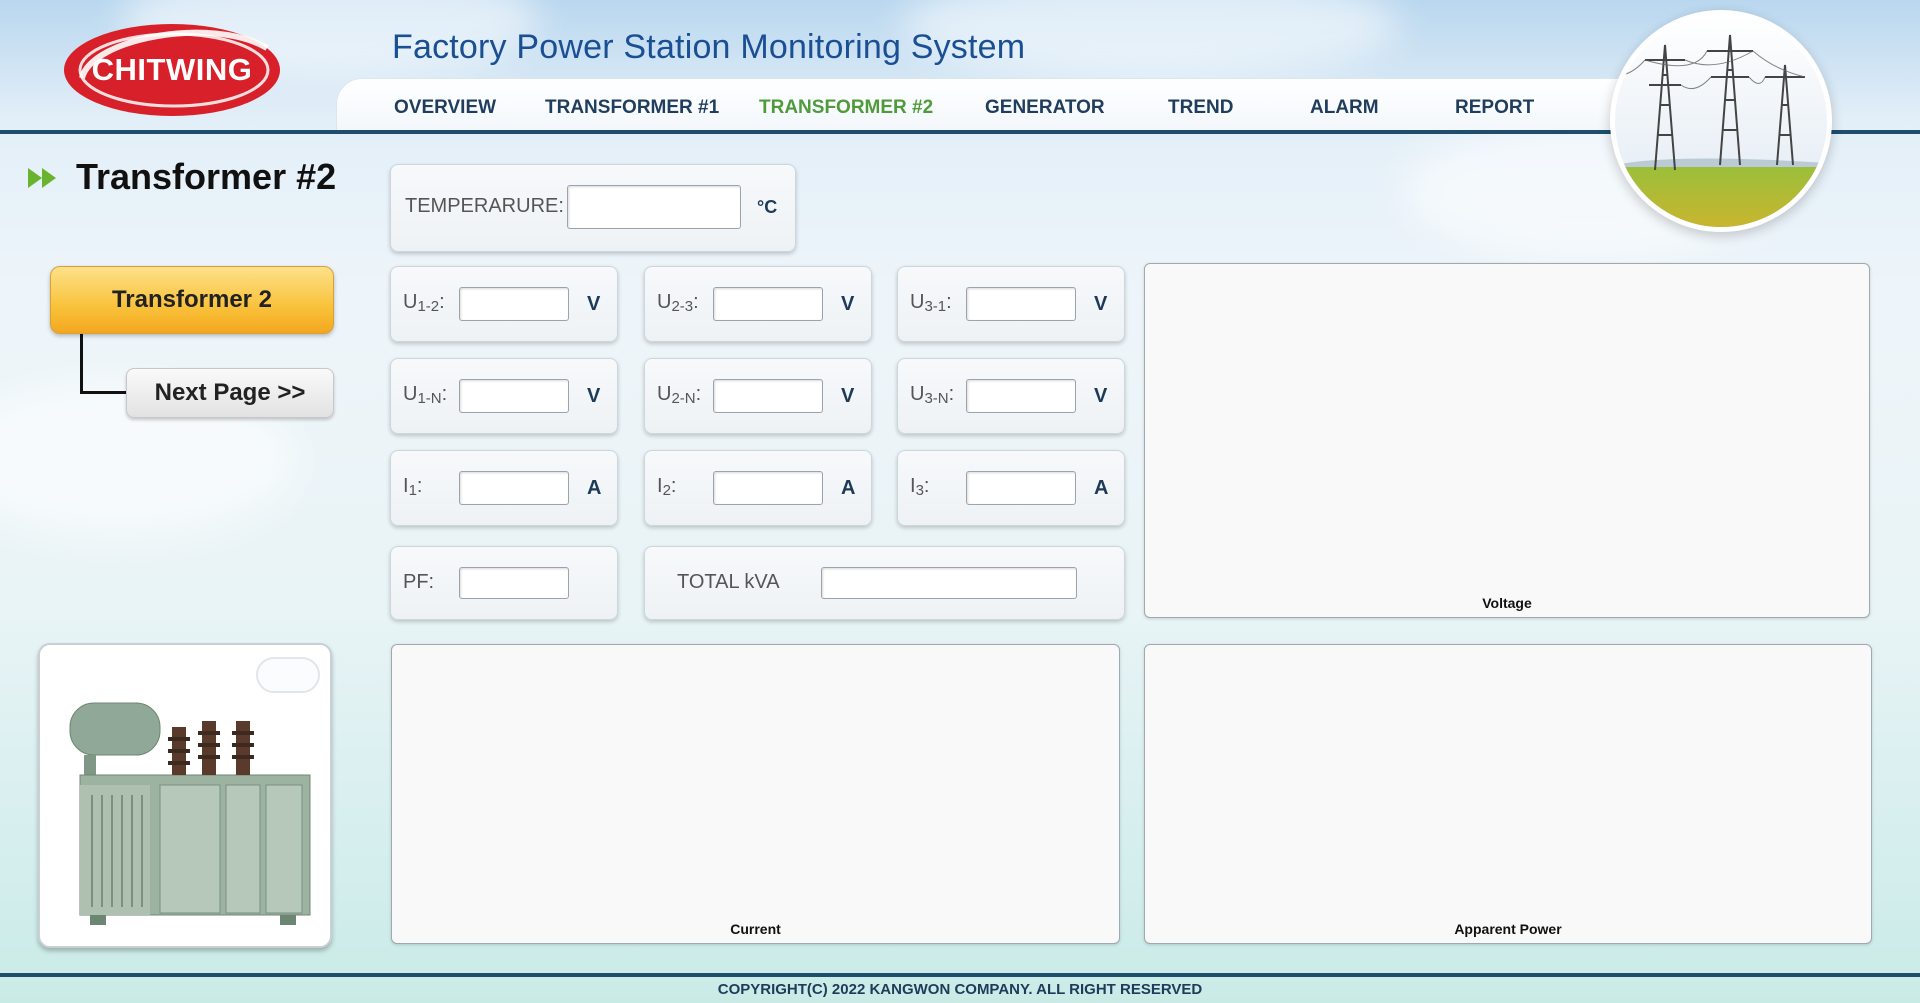 Image resolution: width=1920 pixels, height=1003 pixels. I want to click on nav-trend: TREND, so click(1200, 108).